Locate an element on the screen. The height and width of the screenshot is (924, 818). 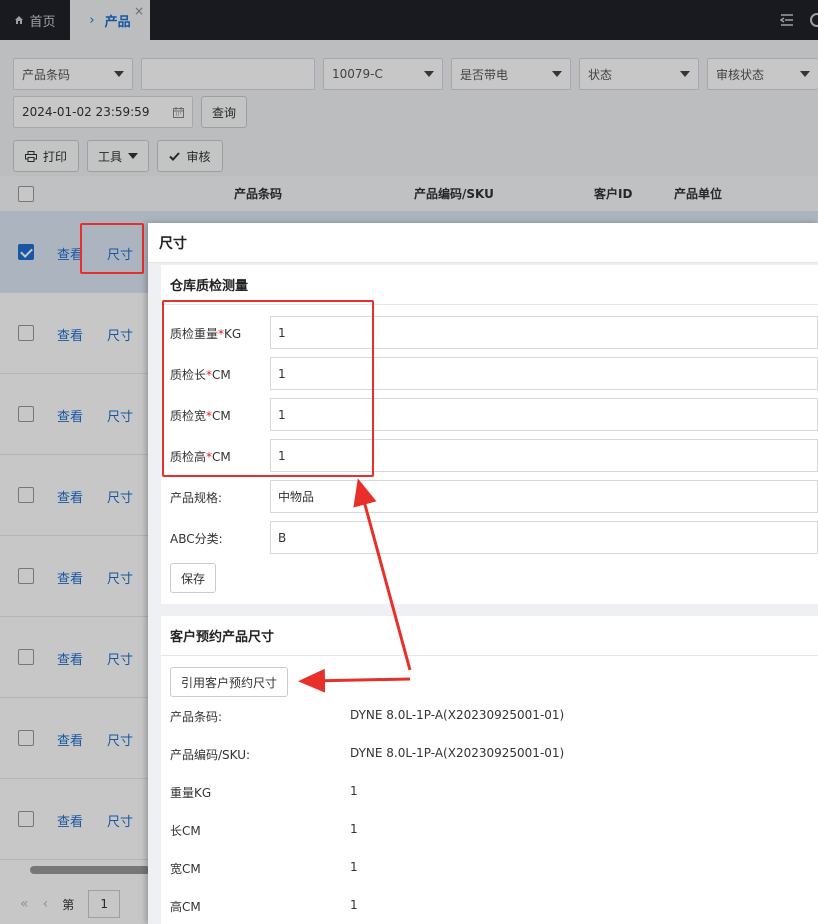
annotation-arrows is located at coordinates (355, 585).